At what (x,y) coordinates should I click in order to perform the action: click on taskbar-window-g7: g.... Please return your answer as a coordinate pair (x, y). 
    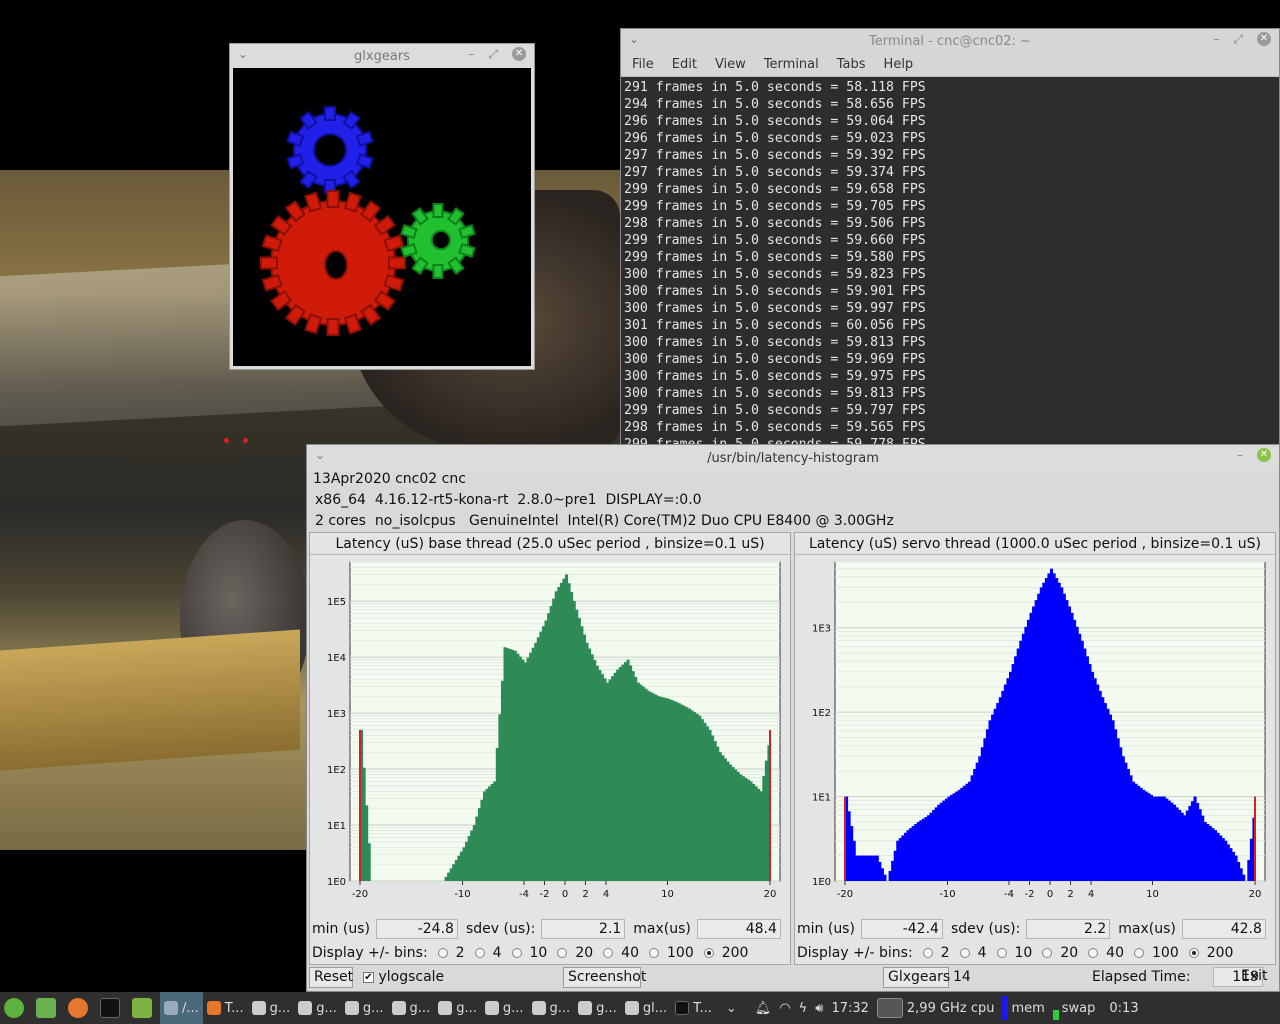
    Looking at the image, I should click on (551, 1008).